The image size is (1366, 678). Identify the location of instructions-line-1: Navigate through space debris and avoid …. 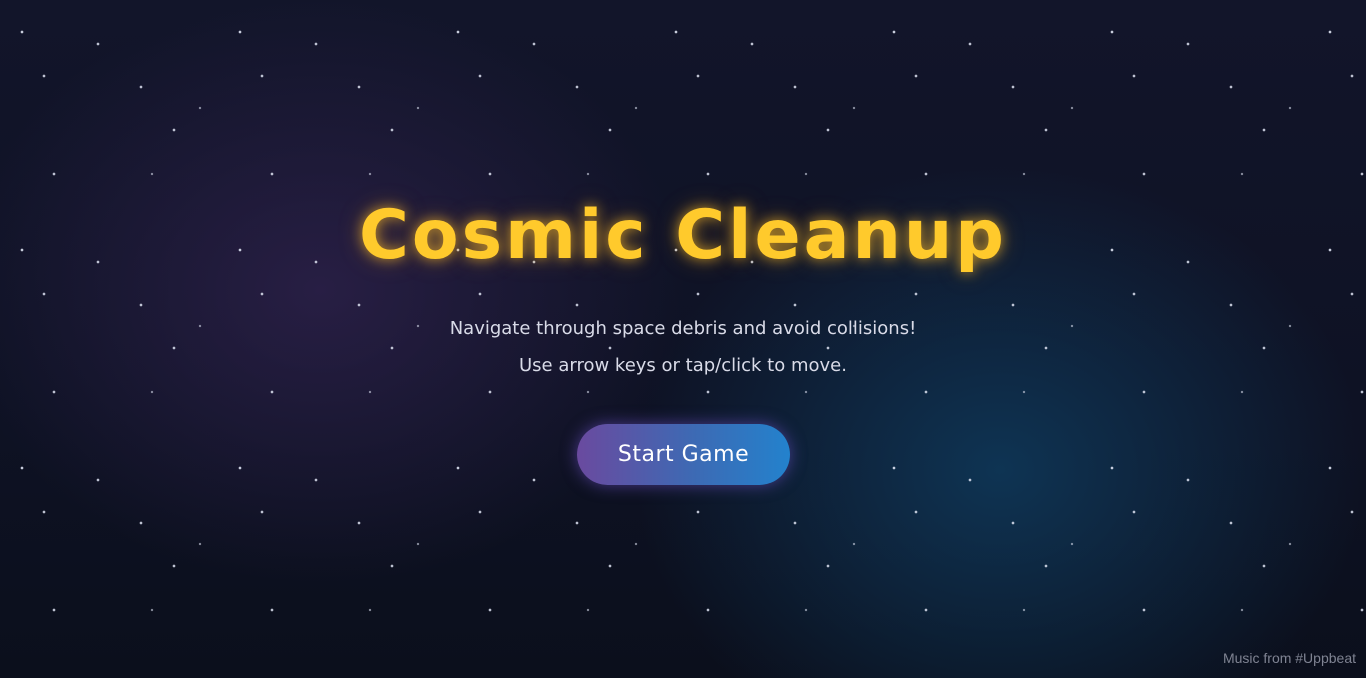
(683, 328).